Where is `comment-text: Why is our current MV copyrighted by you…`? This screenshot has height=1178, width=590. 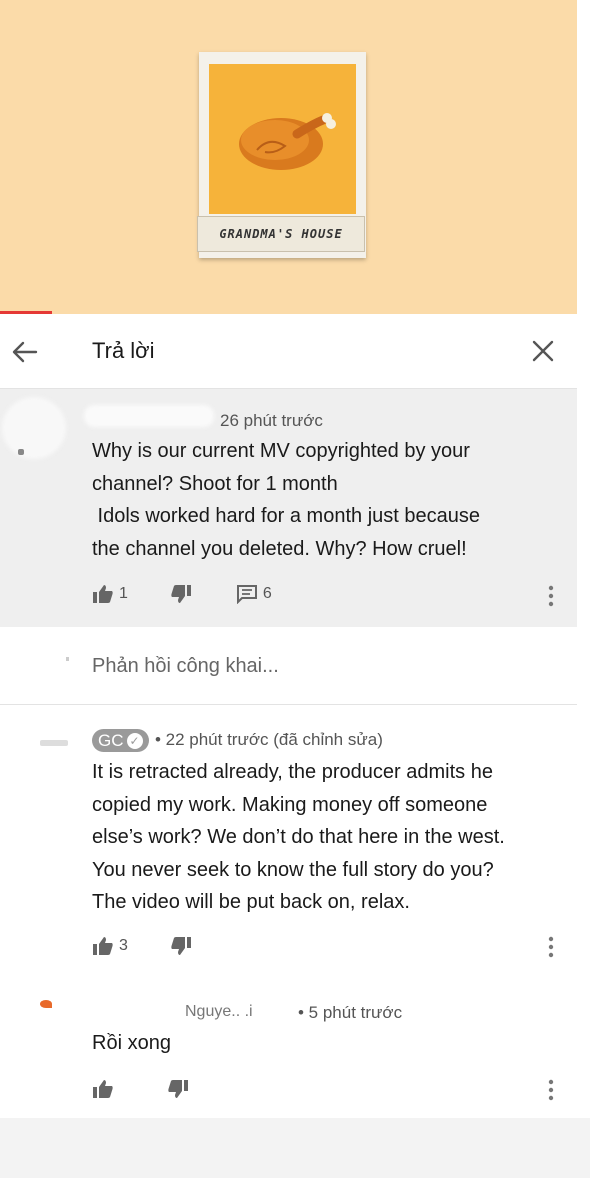 comment-text: Why is our current MV copyrighted by you… is located at coordinates (286, 500).